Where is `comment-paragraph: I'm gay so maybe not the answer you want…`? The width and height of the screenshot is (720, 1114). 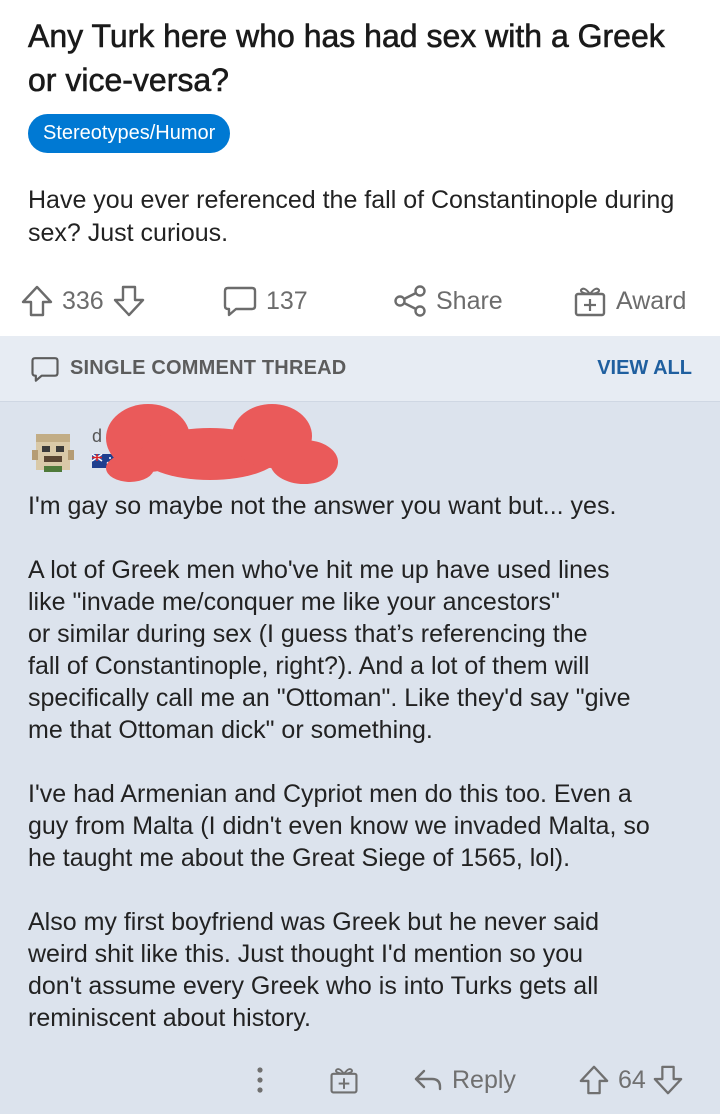 comment-paragraph: I'm gay so maybe not the answer you want… is located at coordinates (322, 506).